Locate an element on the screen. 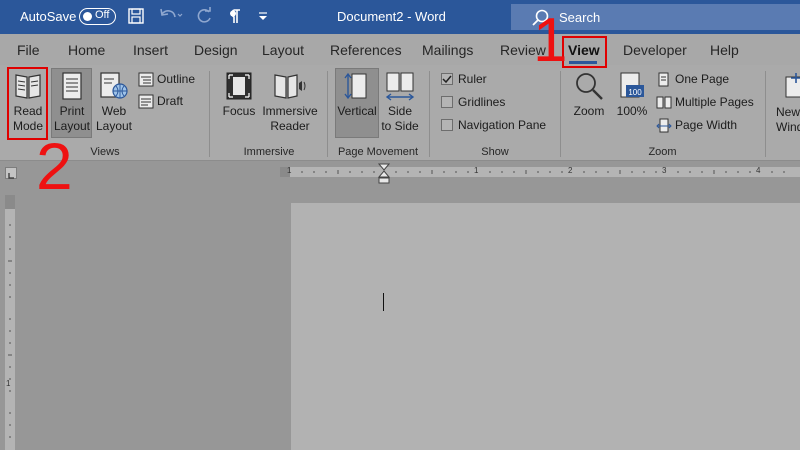 This screenshot has width=800, height=450. vertical-scroll-icon is located at coordinates (355, 86).